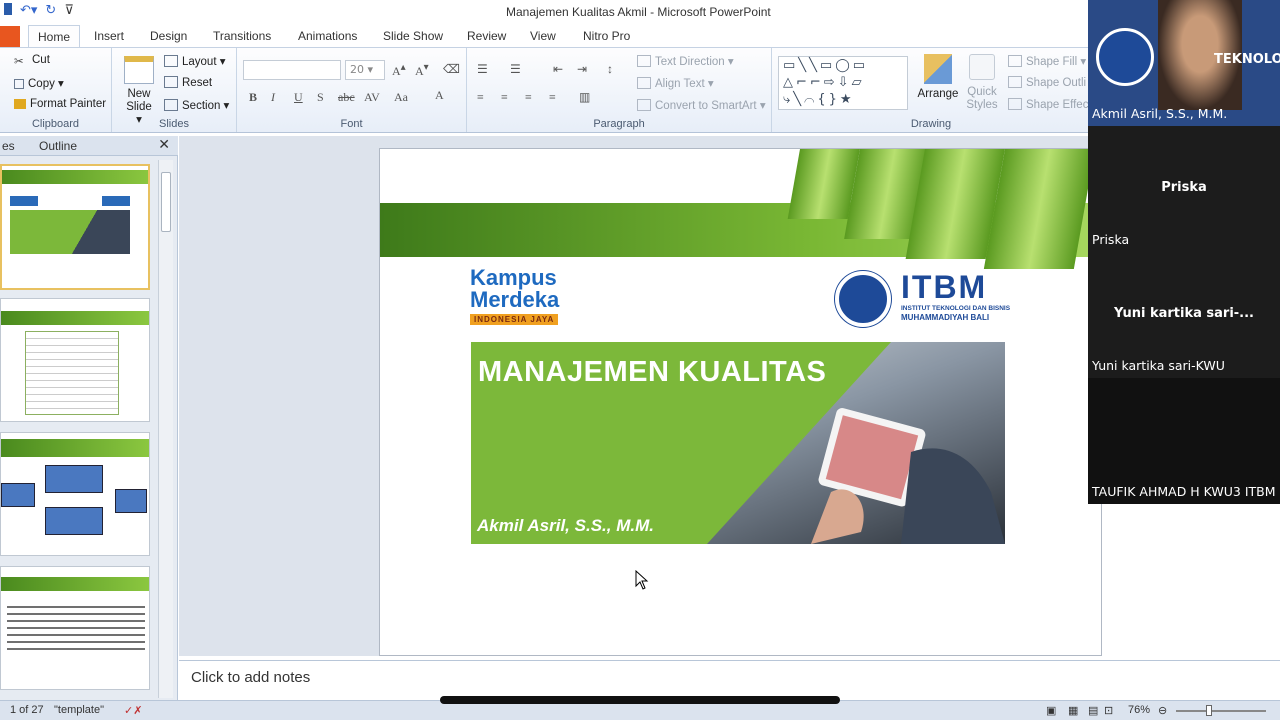 This screenshot has width=1280, height=720. What do you see at coordinates (701, 105) in the screenshot?
I see `convert-smartart-button: Convert to SmartArt ▾` at bounding box center [701, 105].